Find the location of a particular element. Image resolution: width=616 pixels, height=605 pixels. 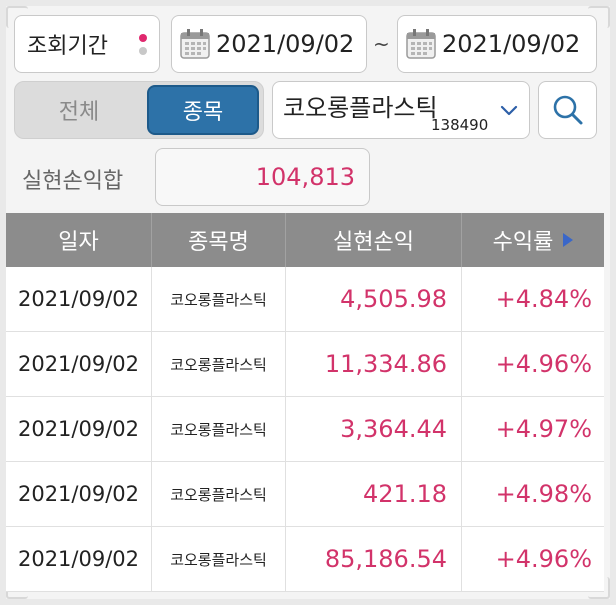

table-header: 일자 종목명 실현손익 수익률 is located at coordinates (305, 240).